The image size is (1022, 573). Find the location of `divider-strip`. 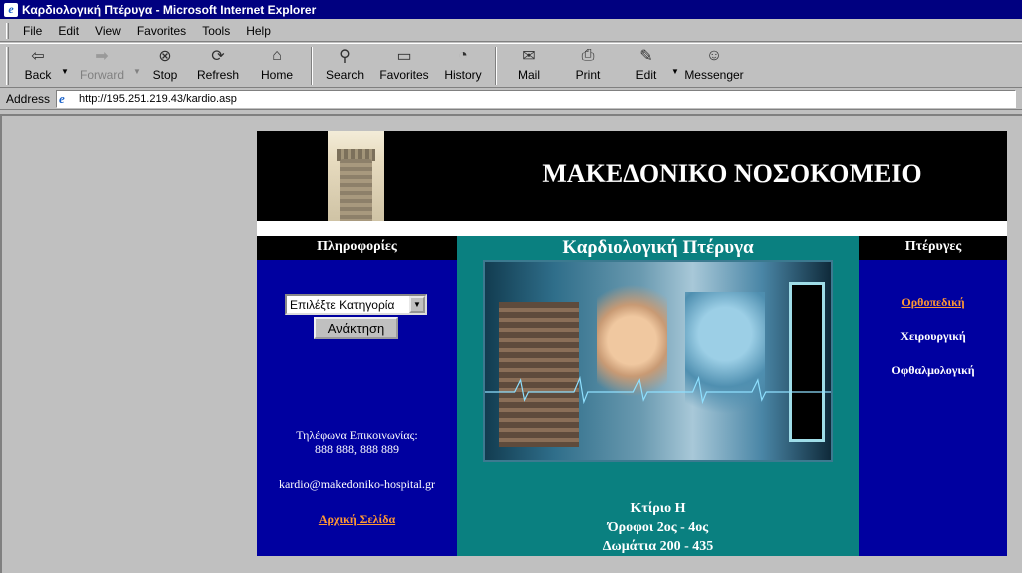

divider-strip is located at coordinates (632, 228).